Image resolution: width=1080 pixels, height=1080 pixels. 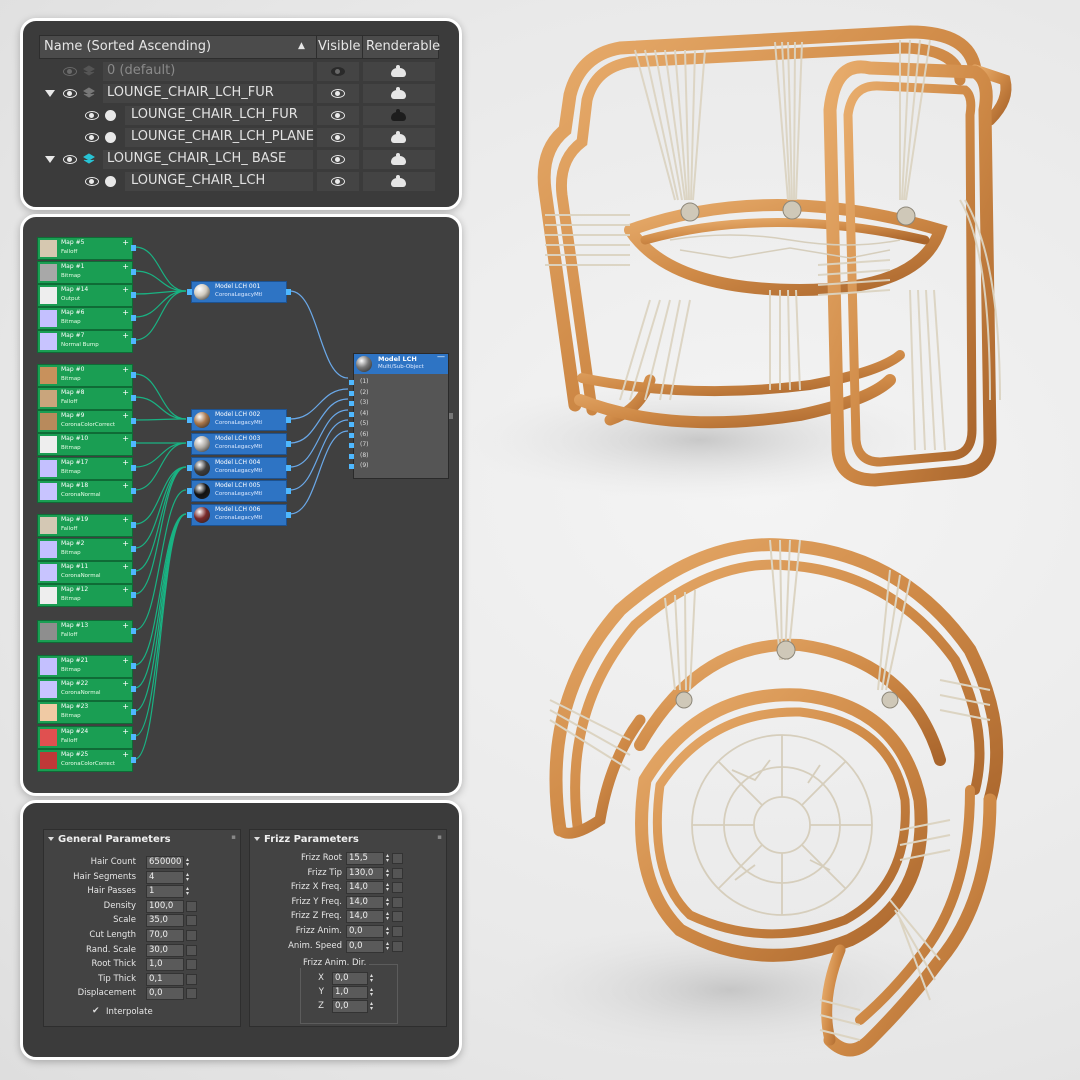 What do you see at coordinates (339, 46) in the screenshot?
I see `visible-column-header: Visible` at bounding box center [339, 46].